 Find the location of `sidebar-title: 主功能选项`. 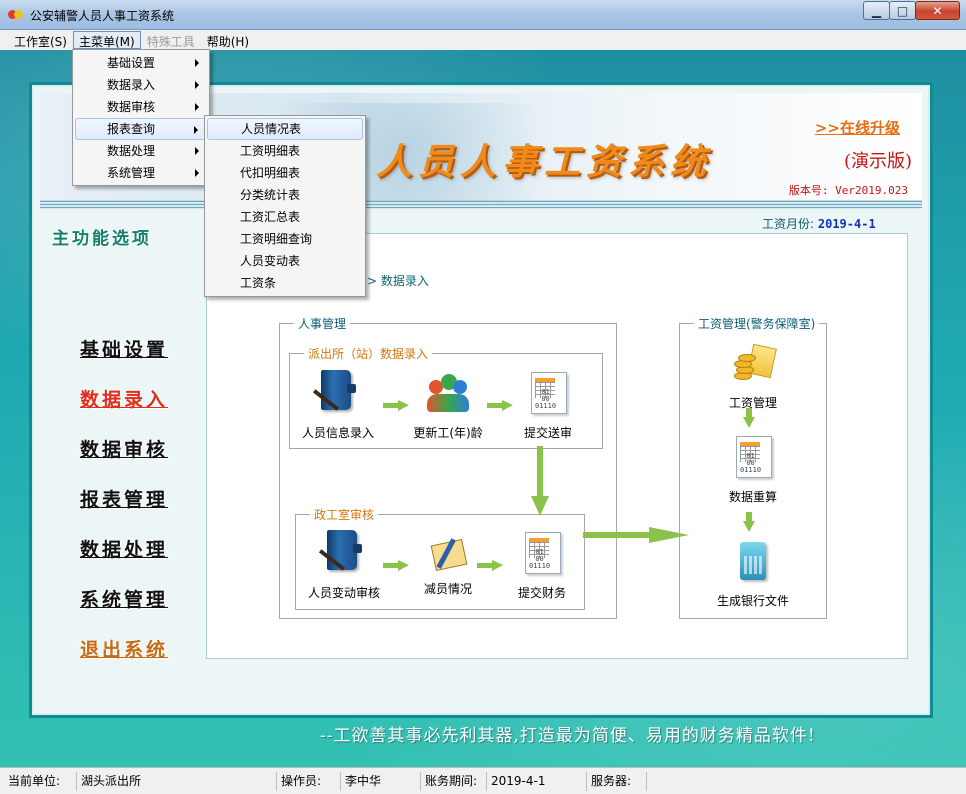

sidebar-title: 主功能选项 is located at coordinates (102, 239).